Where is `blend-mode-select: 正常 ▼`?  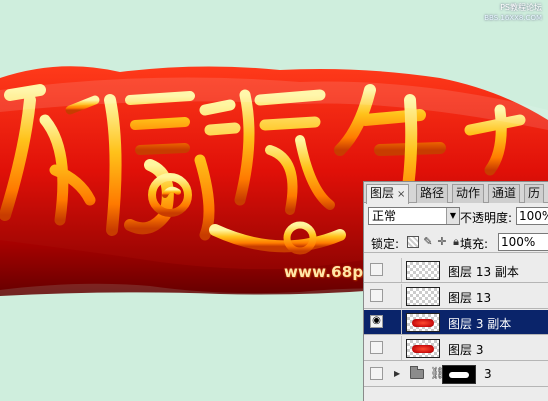
blend-mode-select: 正常 ▼ is located at coordinates (414, 216).